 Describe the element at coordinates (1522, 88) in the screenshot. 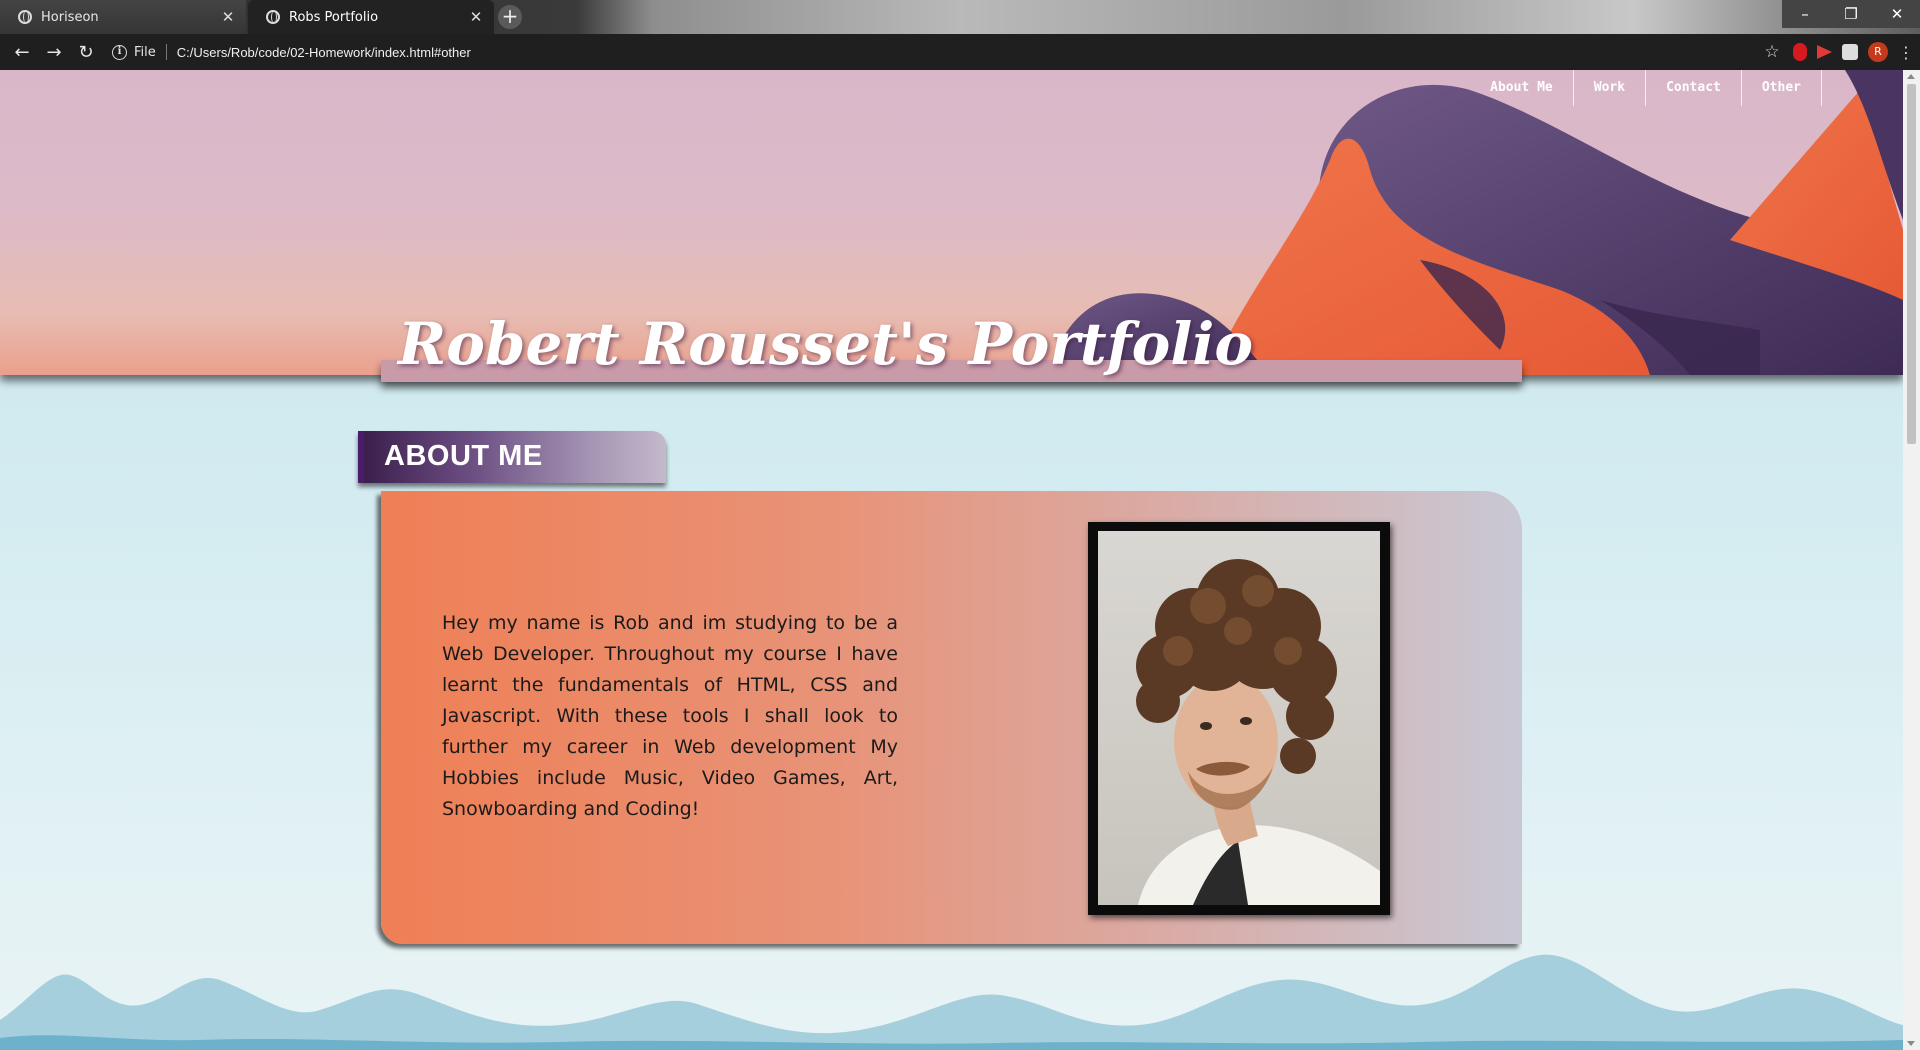

I see `nav-link-about-me: About Me` at that location.